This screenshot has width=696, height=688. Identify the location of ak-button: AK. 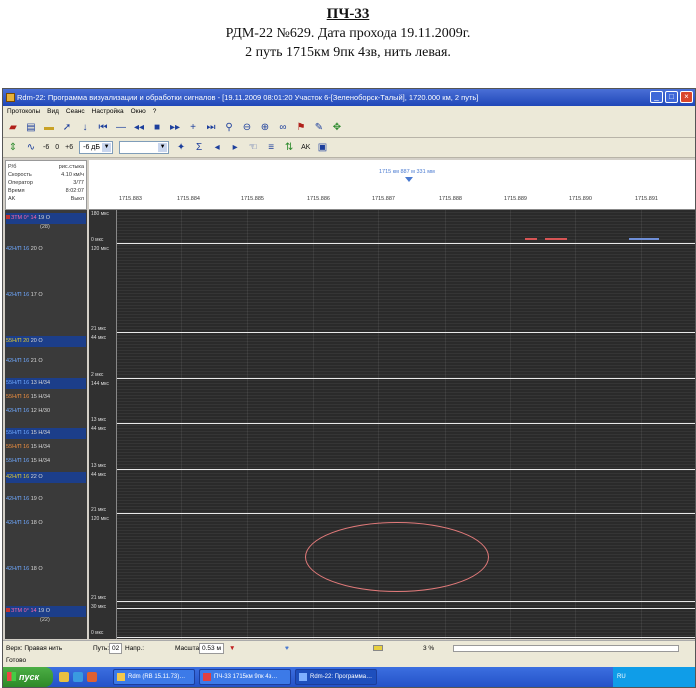
(305, 147).